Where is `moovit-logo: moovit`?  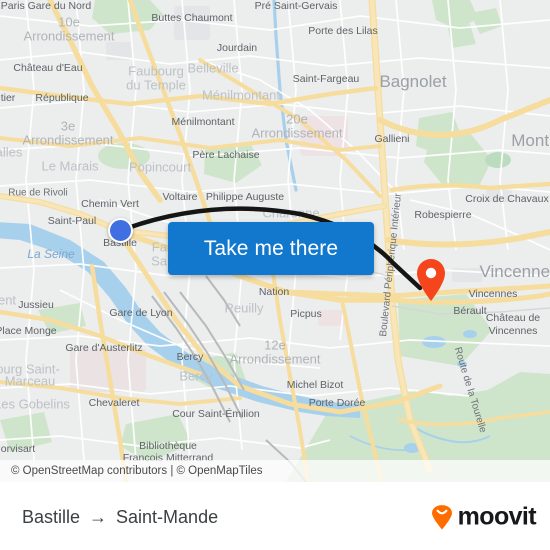 moovit-logo: moovit is located at coordinates (483, 517).